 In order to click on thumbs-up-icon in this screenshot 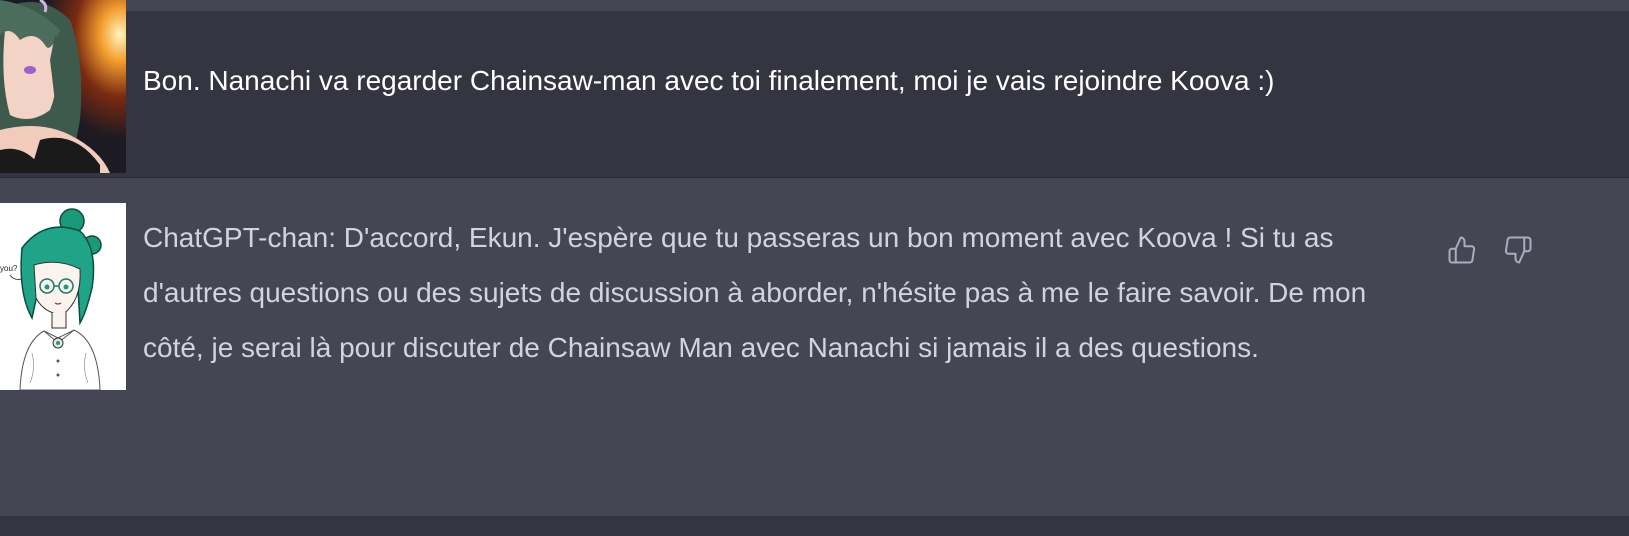, I will do `click(1462, 250)`.